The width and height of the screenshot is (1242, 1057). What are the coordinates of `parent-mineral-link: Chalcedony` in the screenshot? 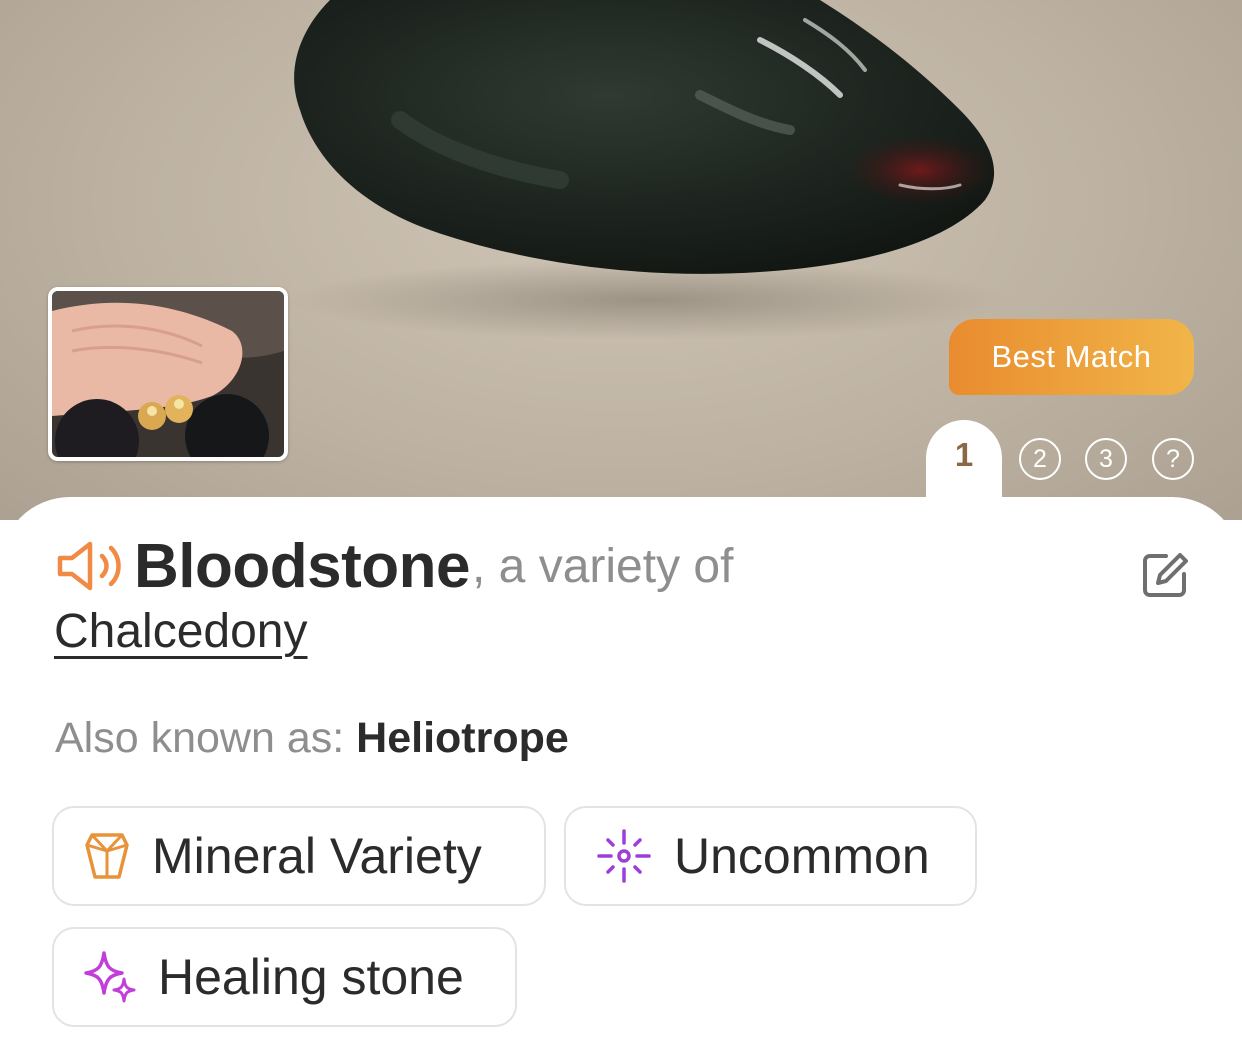 It's located at (181, 631).